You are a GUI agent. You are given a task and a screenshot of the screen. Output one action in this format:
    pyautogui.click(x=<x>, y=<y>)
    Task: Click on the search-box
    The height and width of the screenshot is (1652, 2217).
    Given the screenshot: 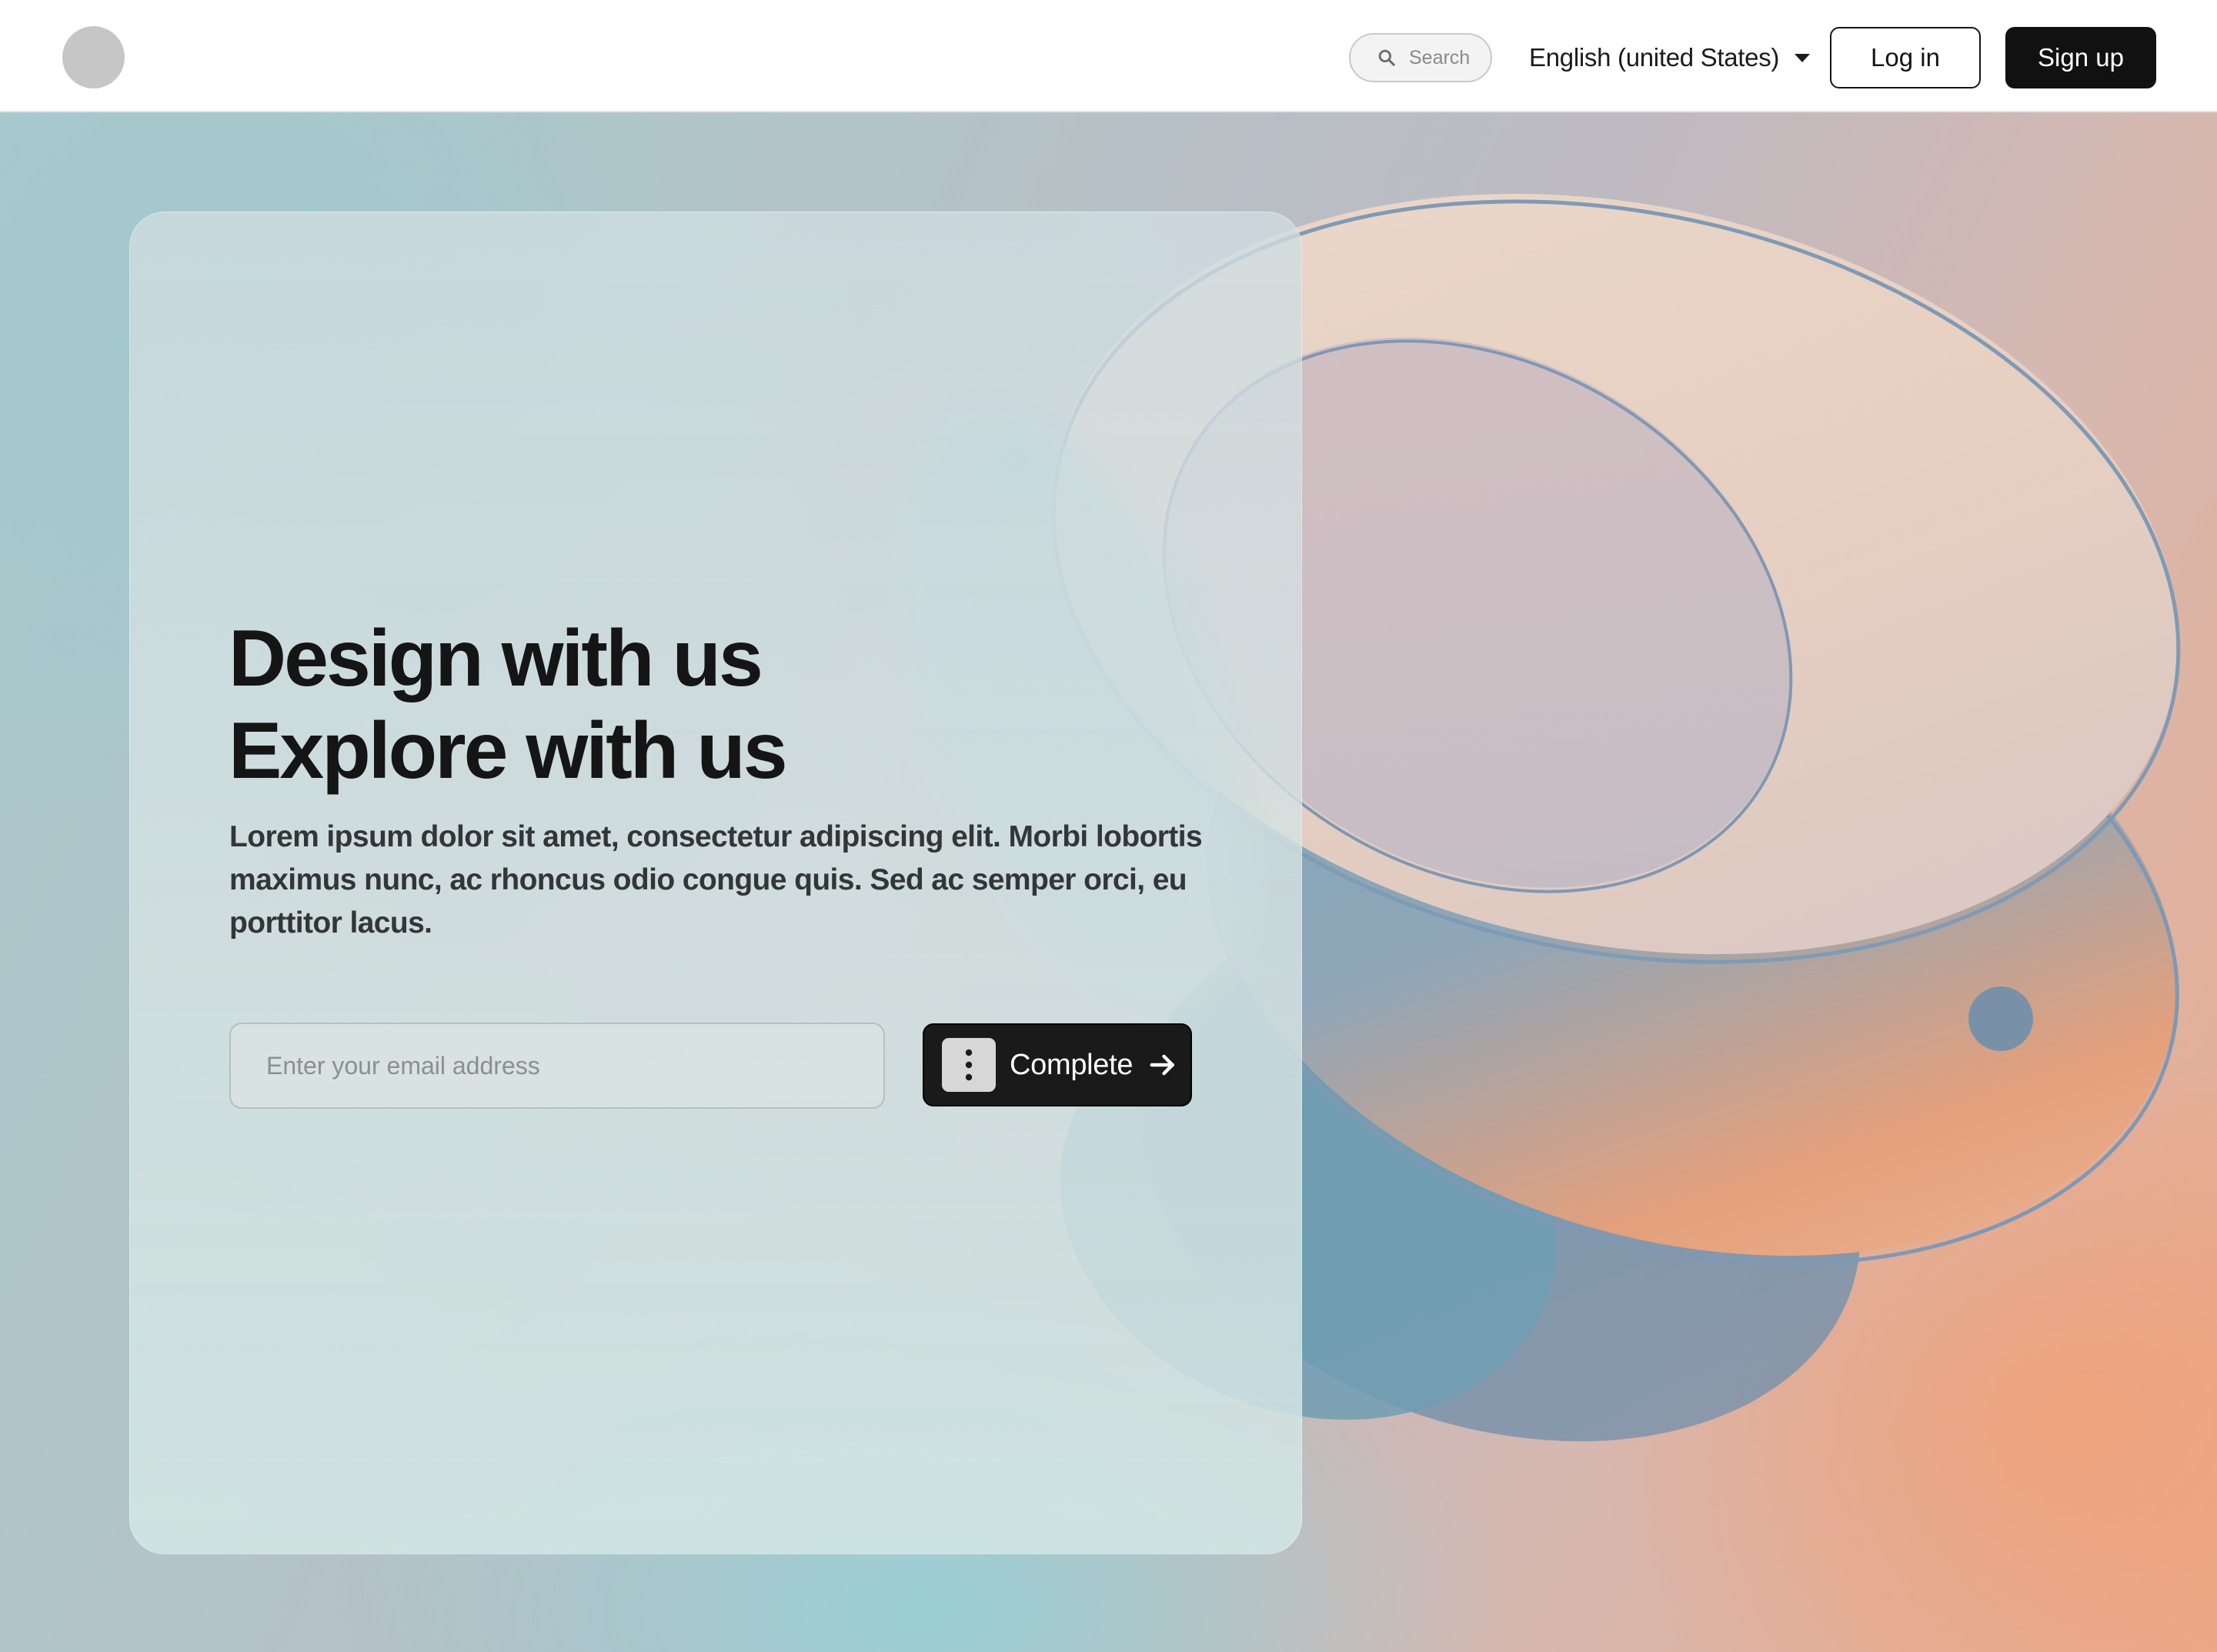 What is the action you would take?
    pyautogui.click(x=1420, y=57)
    